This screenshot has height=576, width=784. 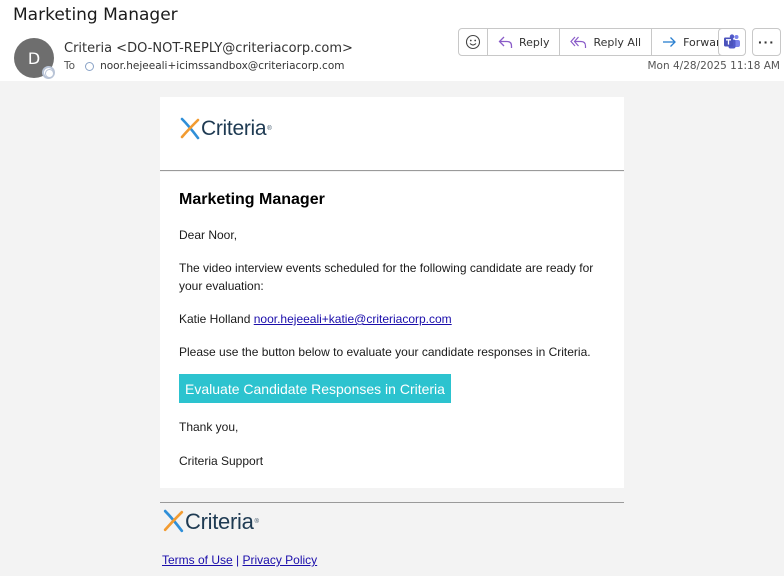 I want to click on closing-text: Thank you,, so click(x=209, y=427).